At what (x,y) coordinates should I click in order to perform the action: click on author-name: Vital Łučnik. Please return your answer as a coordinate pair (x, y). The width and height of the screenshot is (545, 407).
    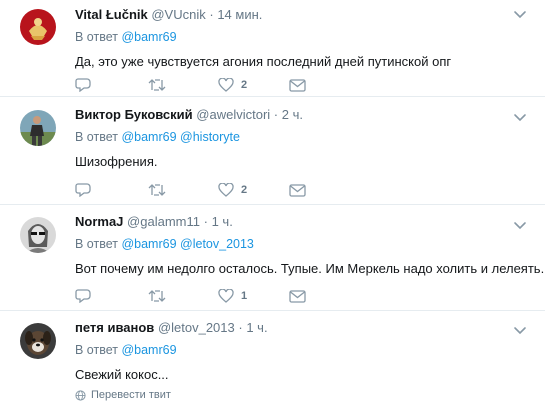
    Looking at the image, I should click on (111, 14).